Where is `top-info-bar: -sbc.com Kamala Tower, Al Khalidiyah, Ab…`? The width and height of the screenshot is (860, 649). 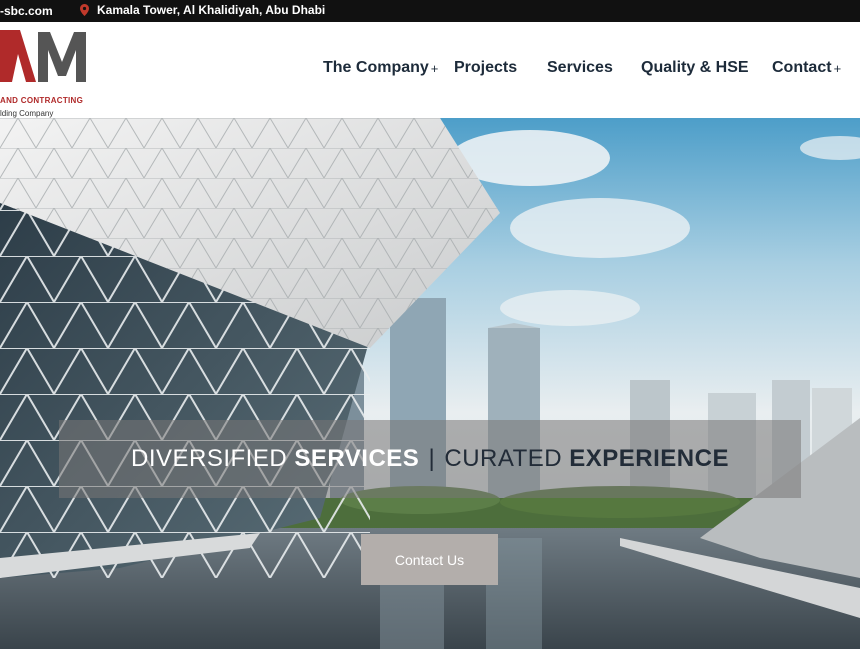
top-info-bar: -sbc.com Kamala Tower, Al Khalidiyah, Ab… is located at coordinates (430, 11).